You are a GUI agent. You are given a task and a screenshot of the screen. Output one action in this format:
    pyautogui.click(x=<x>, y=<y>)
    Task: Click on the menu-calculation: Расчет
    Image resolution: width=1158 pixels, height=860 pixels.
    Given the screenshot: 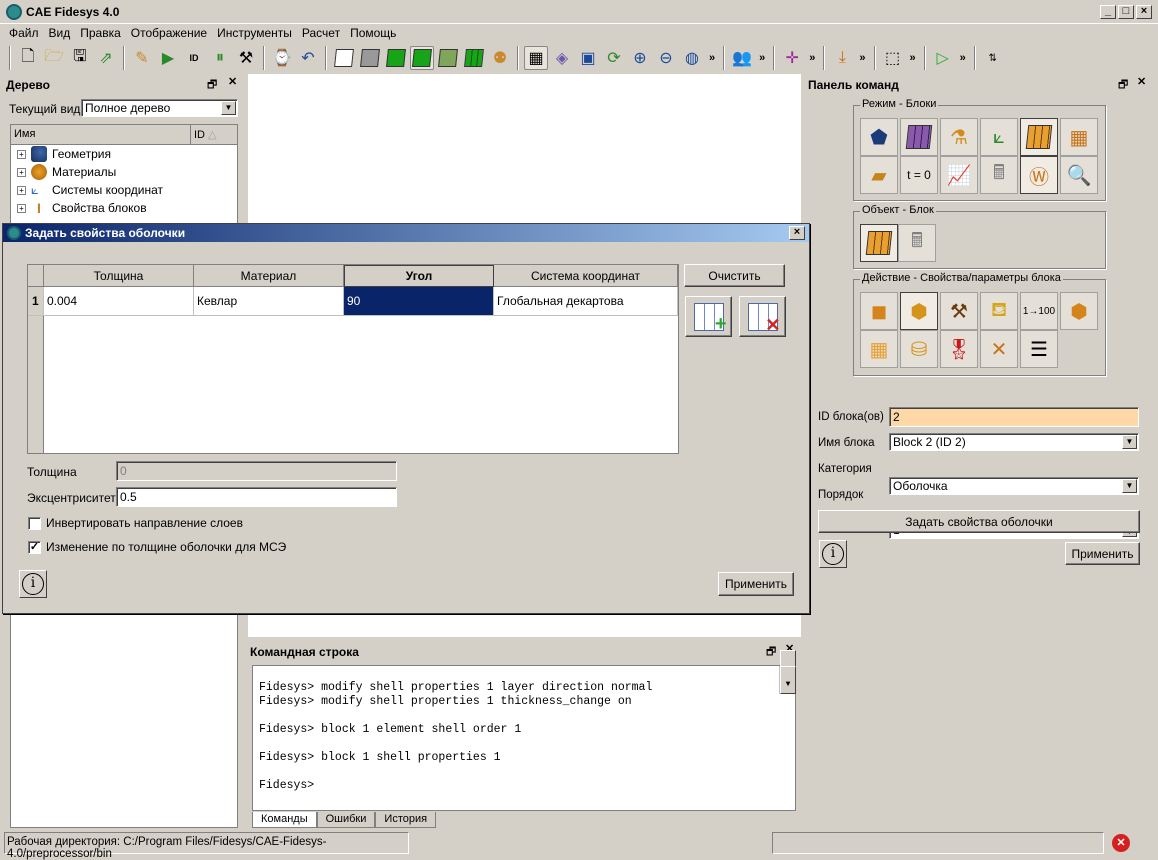 What is the action you would take?
    pyautogui.click(x=321, y=33)
    